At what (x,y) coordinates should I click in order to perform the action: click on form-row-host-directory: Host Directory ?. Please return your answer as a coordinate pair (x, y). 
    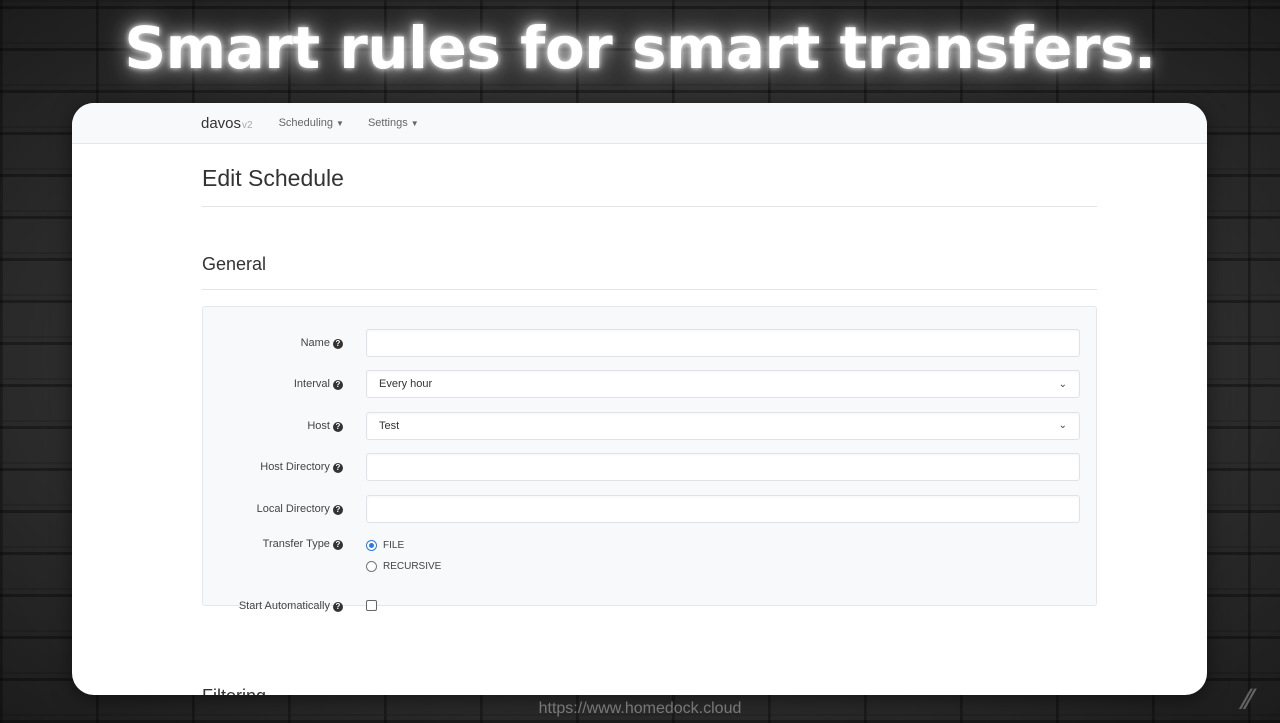
    Looking at the image, I should click on (641, 468).